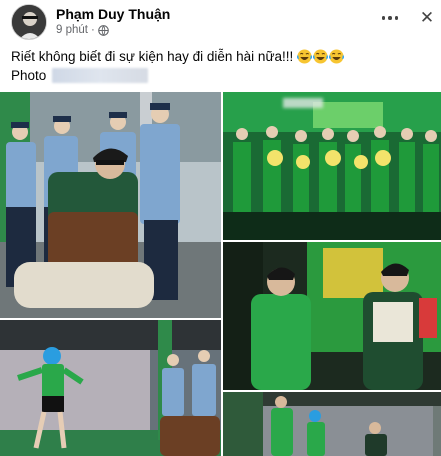 This screenshot has width=441, height=456. Describe the element at coordinates (221, 75) in the screenshot. I see `caption-line-2: Photo` at that location.